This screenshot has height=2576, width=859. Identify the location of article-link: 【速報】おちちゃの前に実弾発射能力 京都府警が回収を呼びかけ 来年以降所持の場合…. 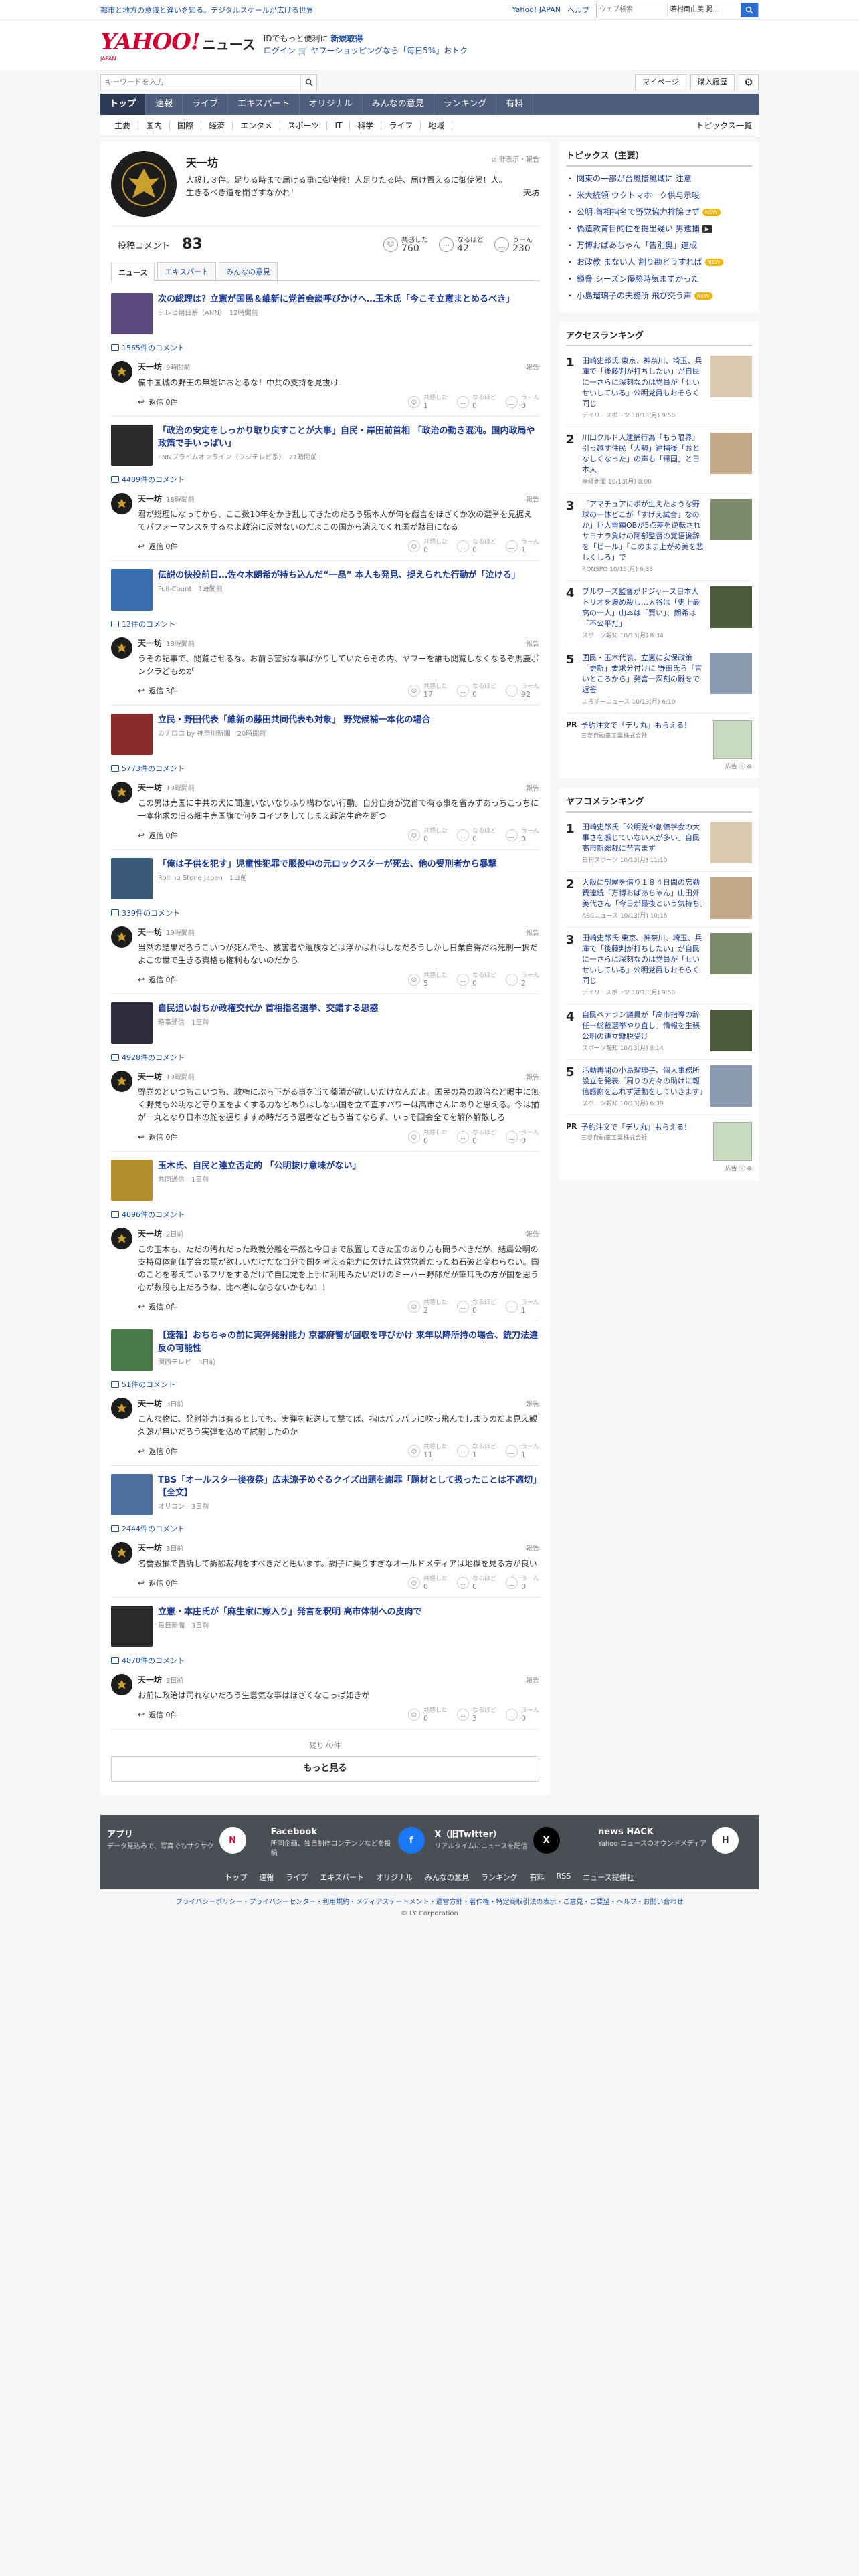
(325, 1350).